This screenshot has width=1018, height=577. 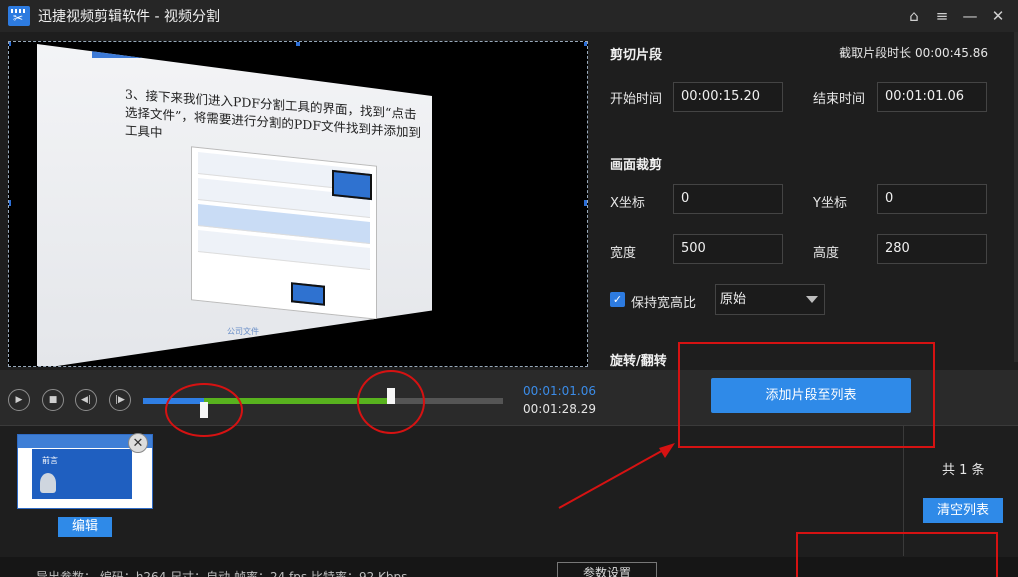 What do you see at coordinates (19, 400) in the screenshot?
I see `play-icon: ▶` at bounding box center [19, 400].